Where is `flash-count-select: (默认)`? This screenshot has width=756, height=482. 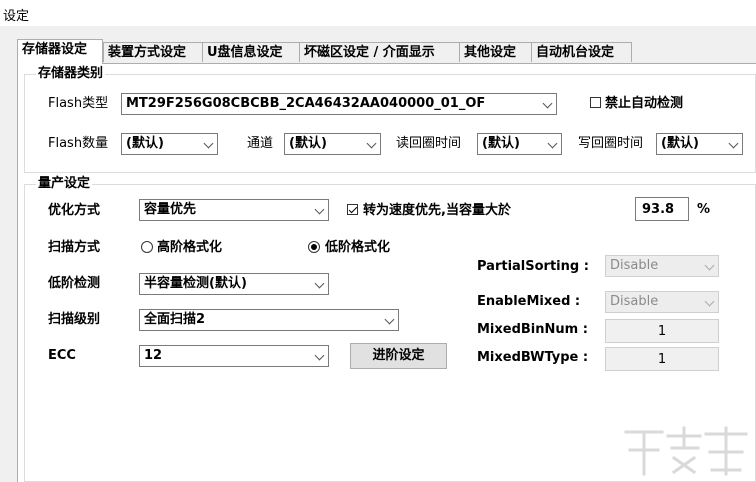
flash-count-select: (默认) is located at coordinates (169, 144).